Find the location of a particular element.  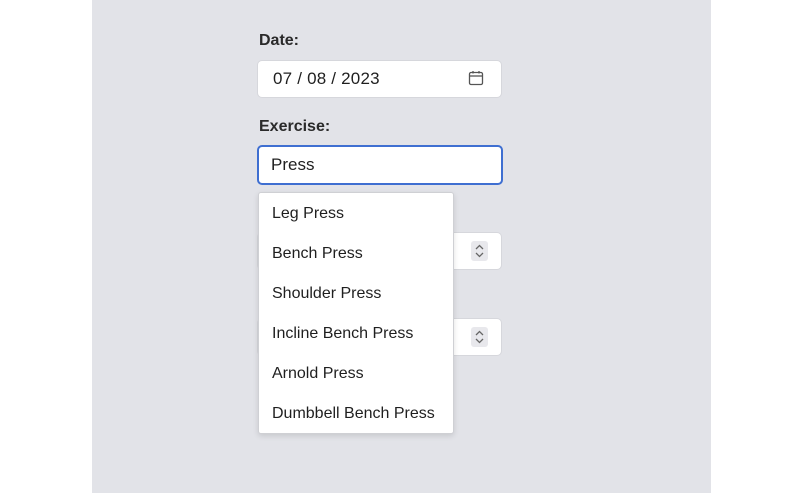

autocomplete-option-arnold-press: Arnold Press is located at coordinates (356, 374).